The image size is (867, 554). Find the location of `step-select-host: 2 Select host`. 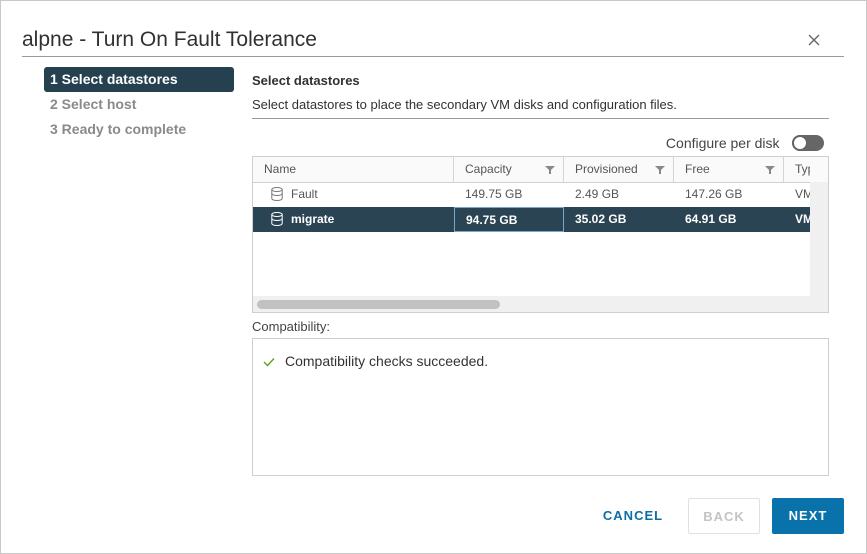

step-select-host: 2 Select host is located at coordinates (139, 104).